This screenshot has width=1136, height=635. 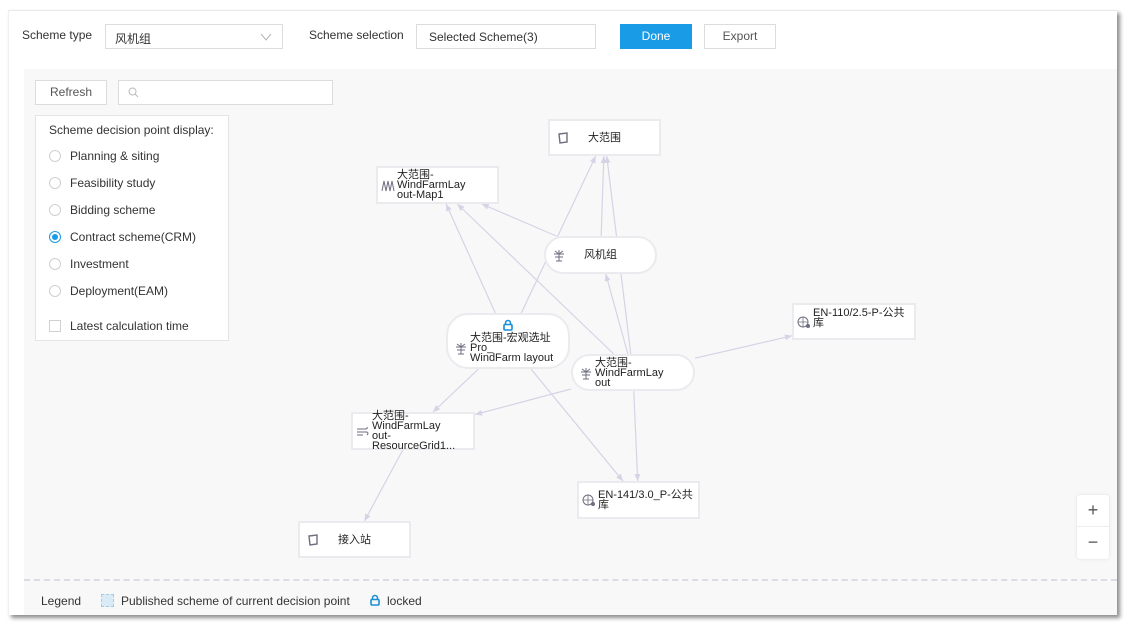 I want to click on graph-edge-wfl-to-en141, so click(x=637, y=436).